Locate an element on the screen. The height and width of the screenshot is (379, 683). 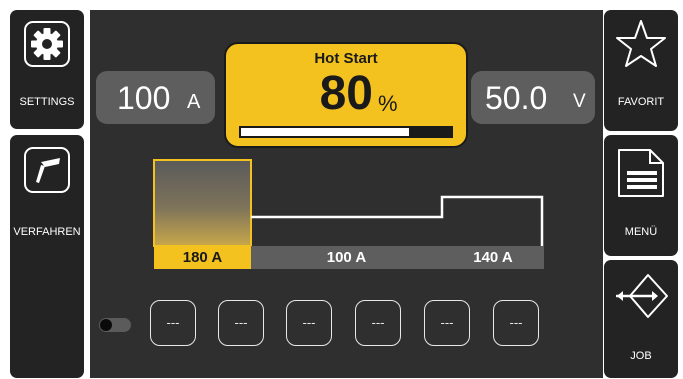
current-unit: A is located at coordinates (194, 102).